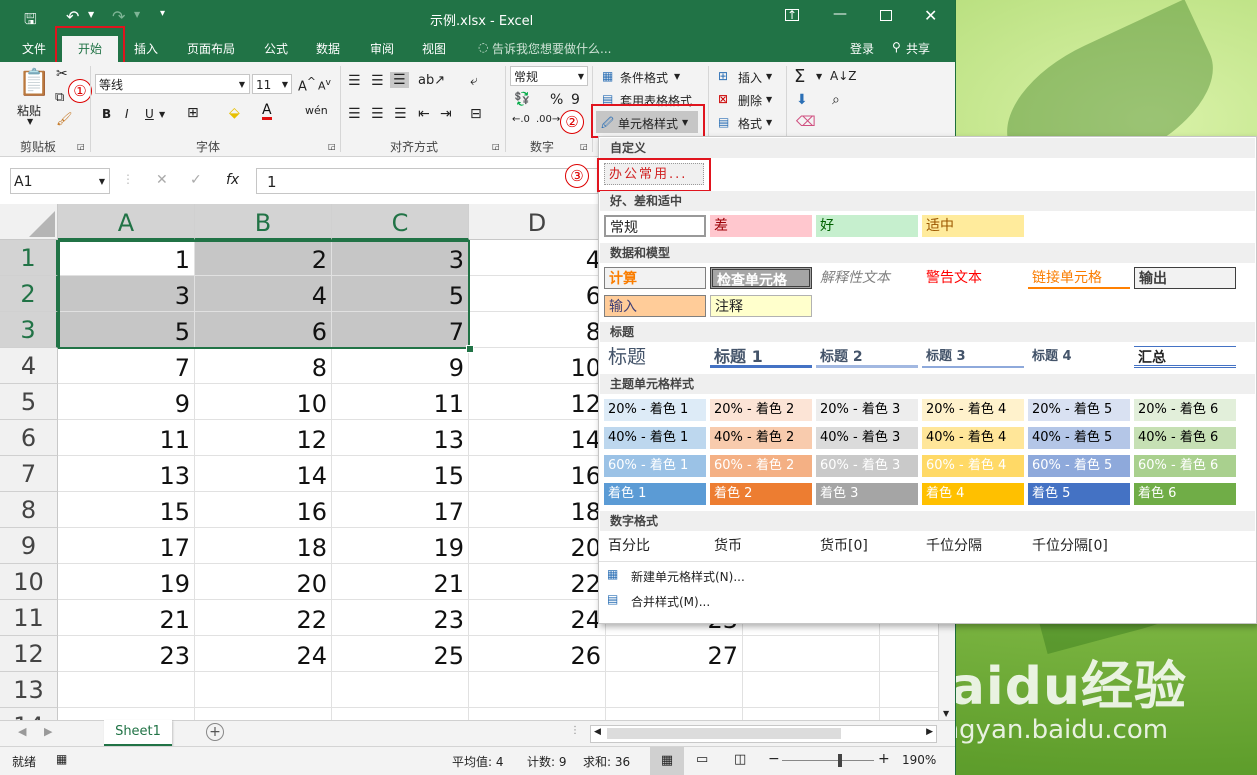 This screenshot has width=1257, height=775. Describe the element at coordinates (29, 330) in the screenshot. I see `row-header: 3` at that location.